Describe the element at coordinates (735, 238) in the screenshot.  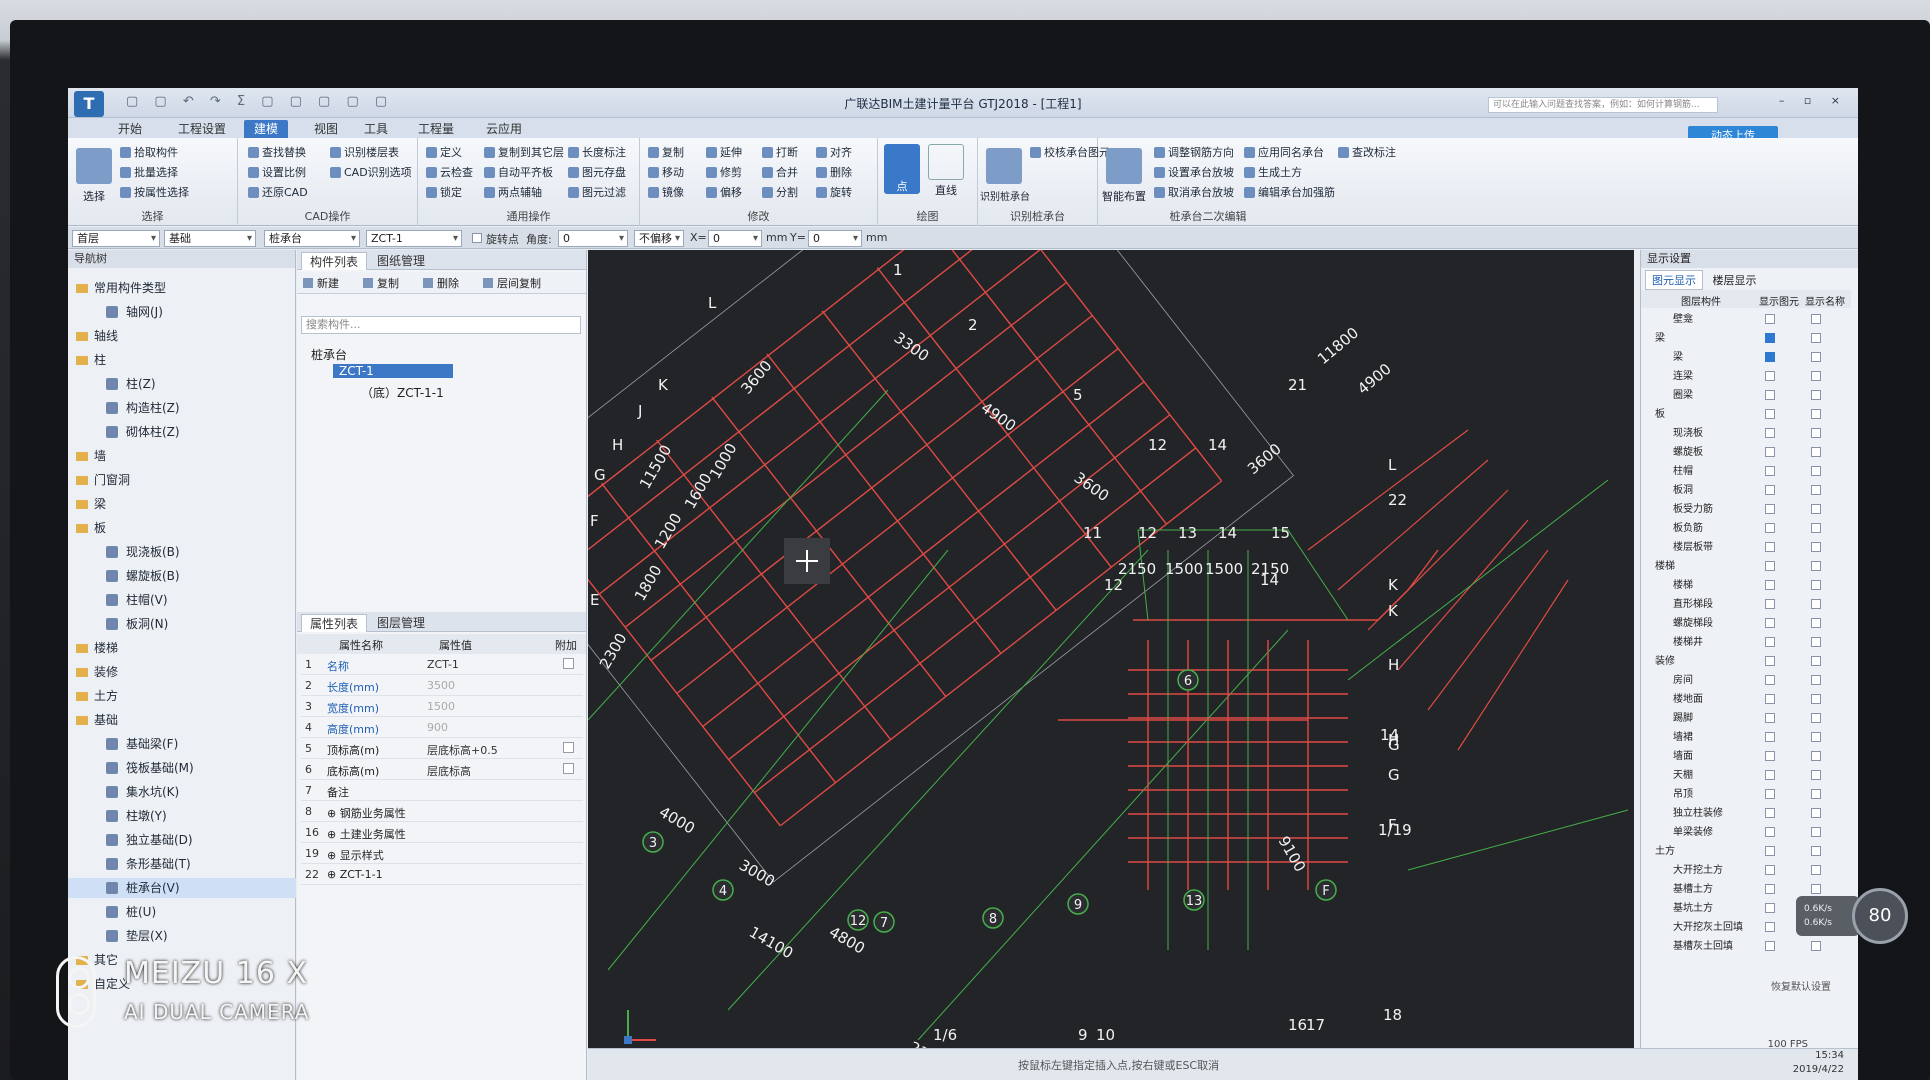
I see `x-input: 0` at that location.